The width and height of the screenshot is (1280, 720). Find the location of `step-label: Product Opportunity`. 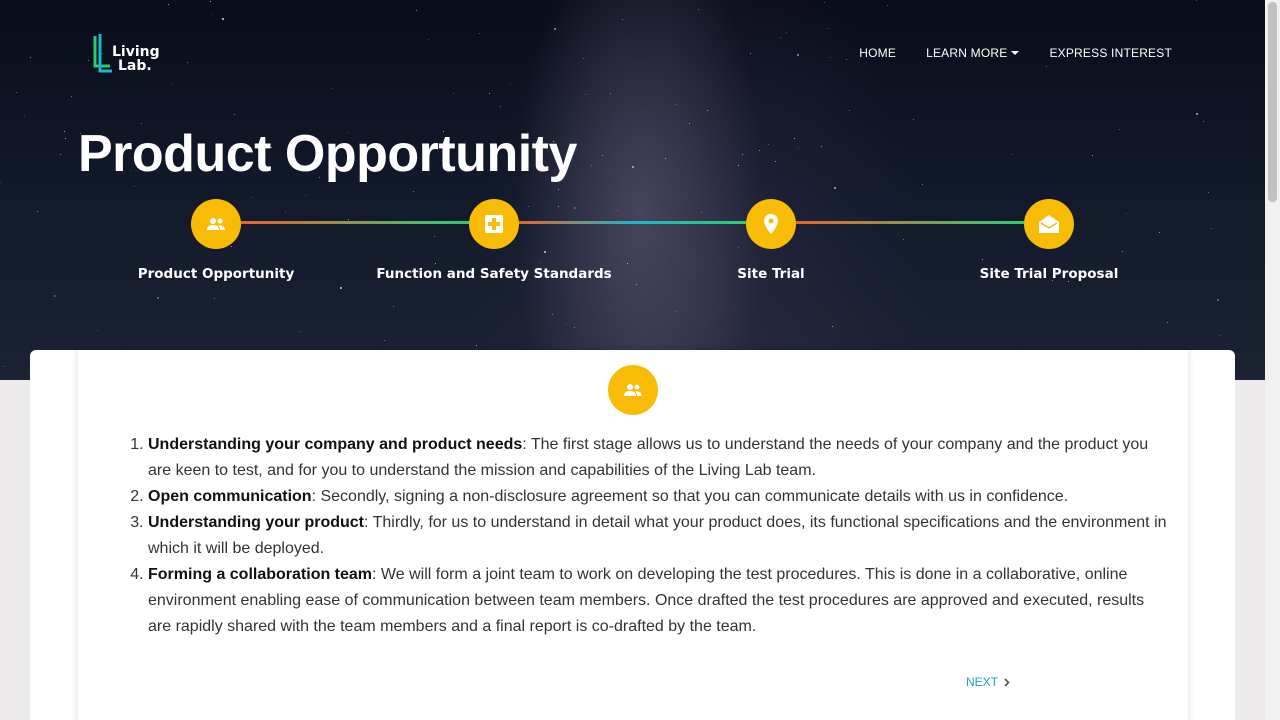

step-label: Product Opportunity is located at coordinates (216, 274).